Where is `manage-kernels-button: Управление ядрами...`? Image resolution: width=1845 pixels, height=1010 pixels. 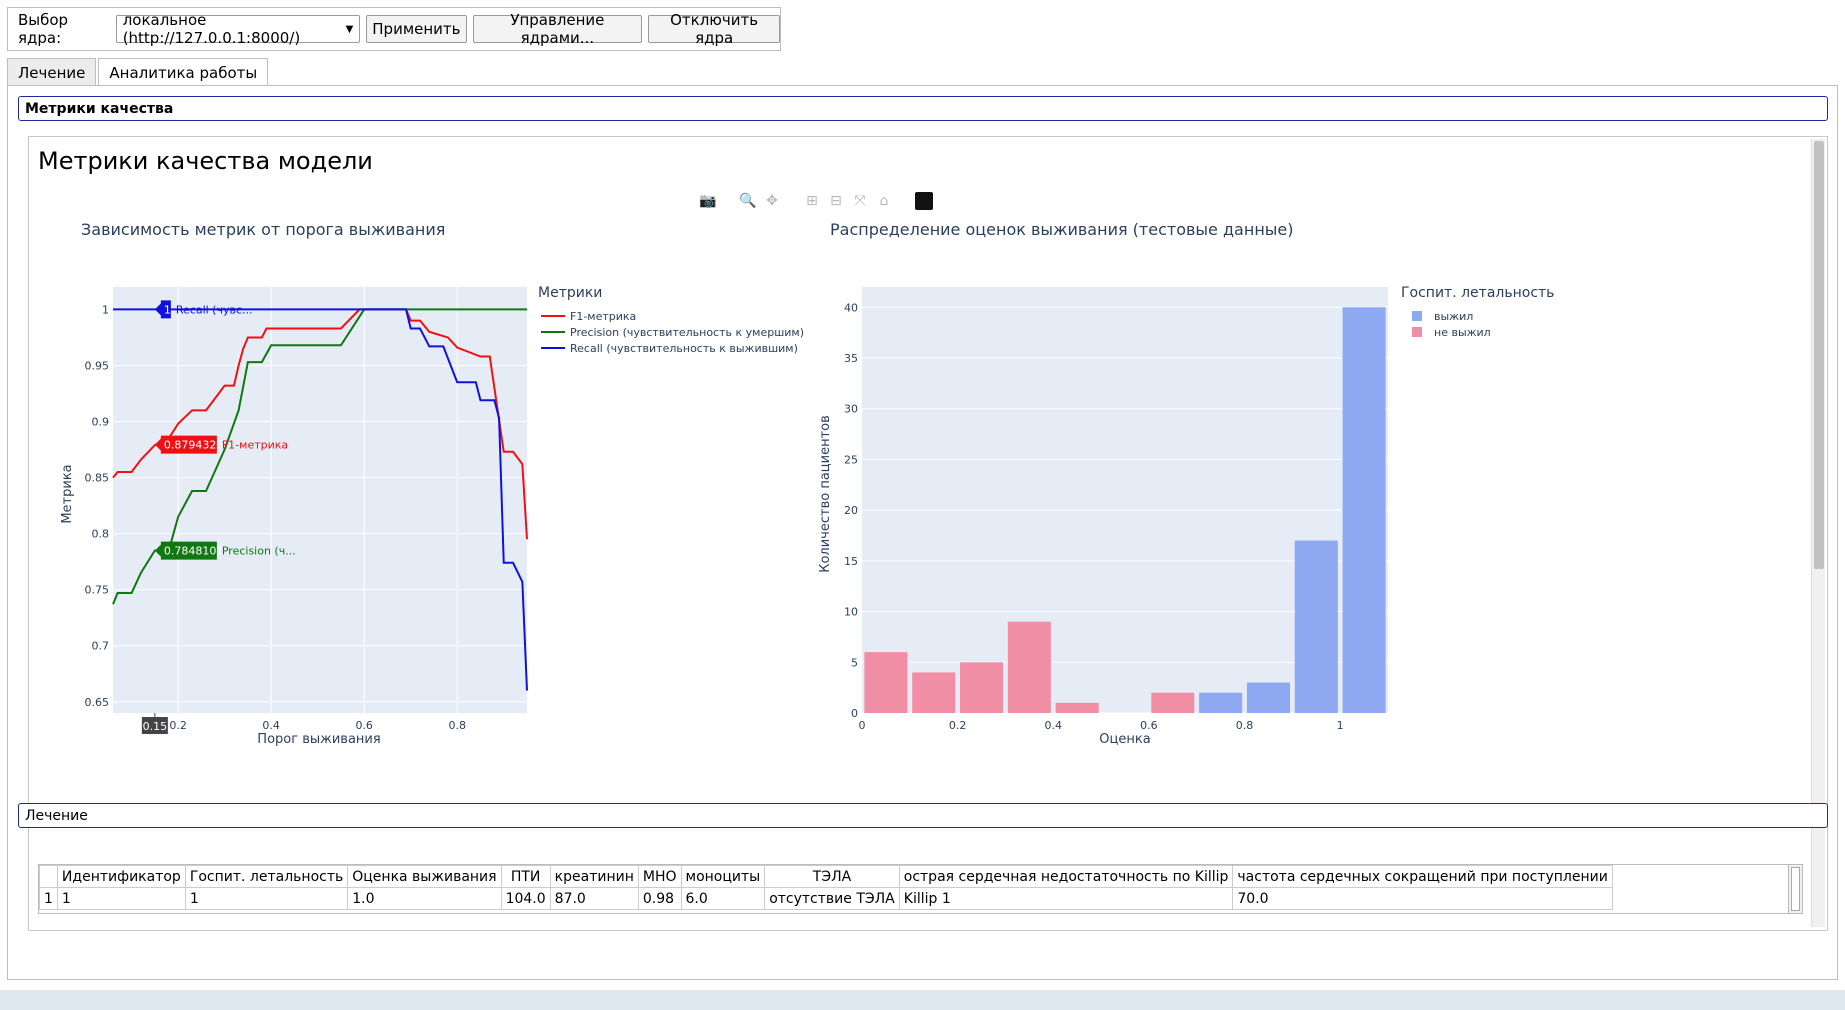 manage-kernels-button: Управление ядрами... is located at coordinates (557, 29).